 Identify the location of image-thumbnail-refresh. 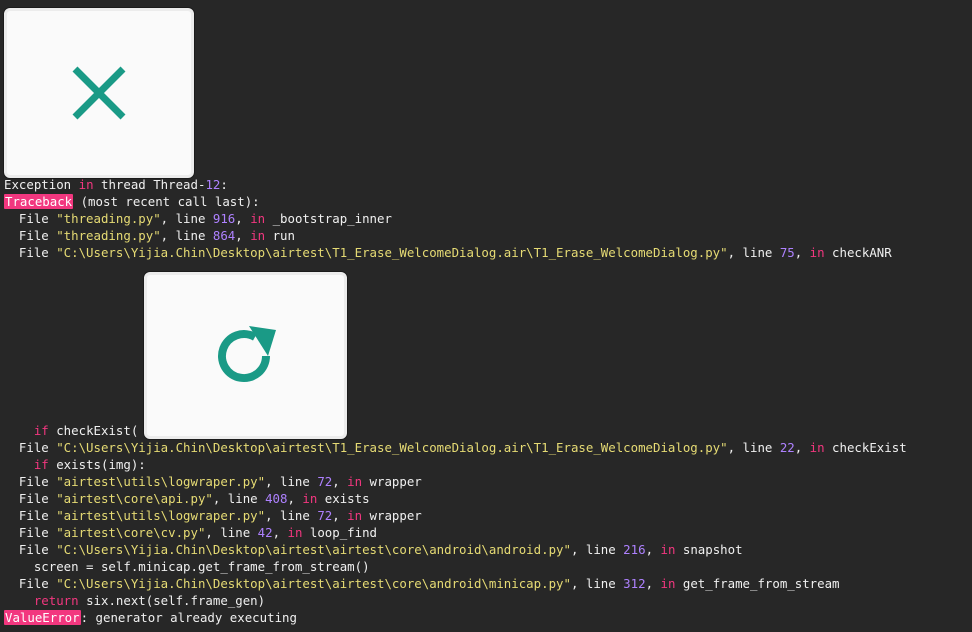
(245, 355).